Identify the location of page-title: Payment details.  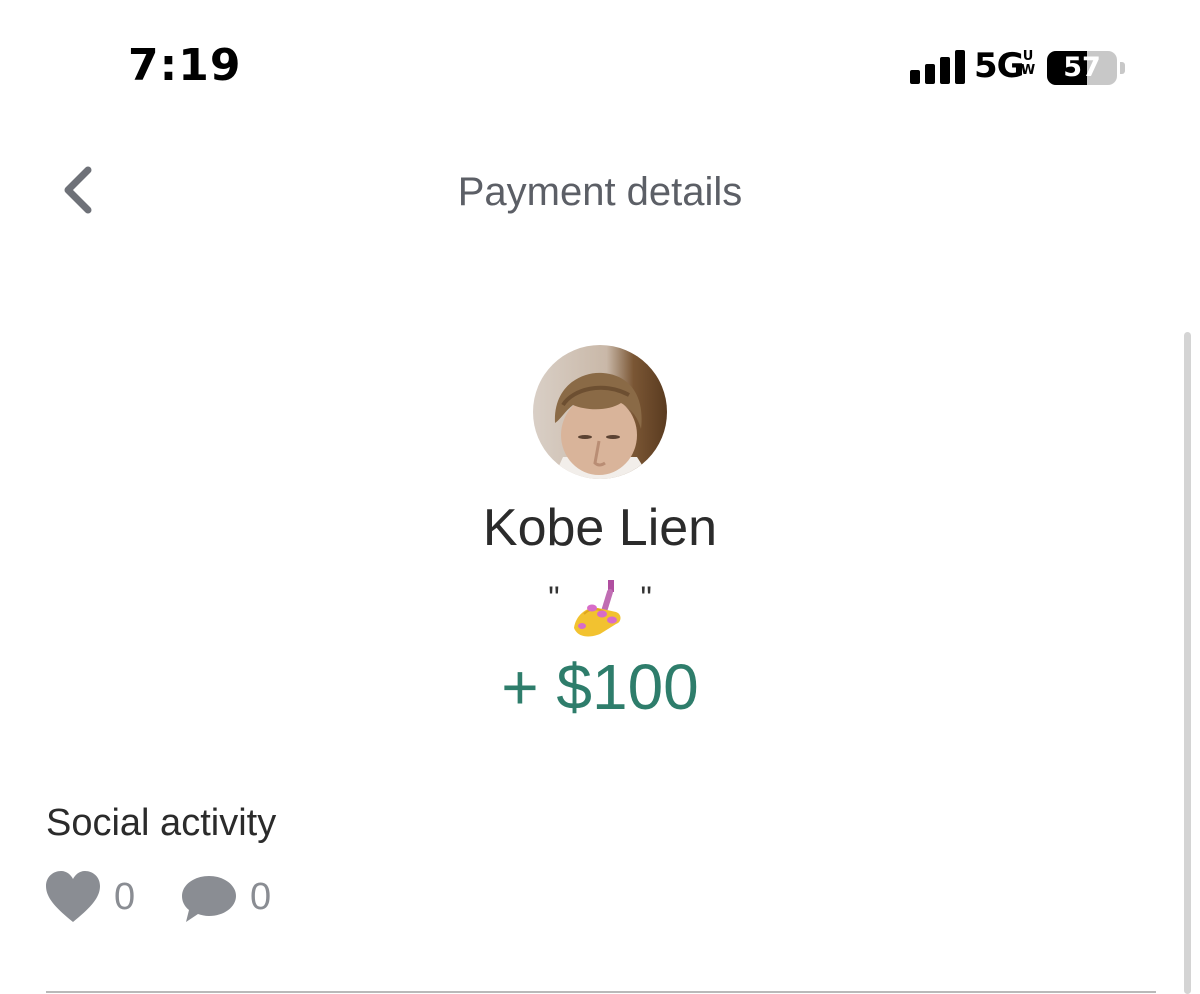
(600, 192).